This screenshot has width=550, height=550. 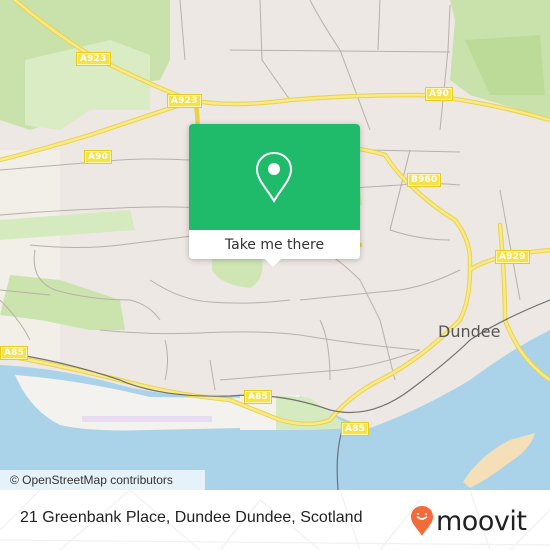 What do you see at coordinates (424, 180) in the screenshot?
I see `road-label-b960: B960` at bounding box center [424, 180].